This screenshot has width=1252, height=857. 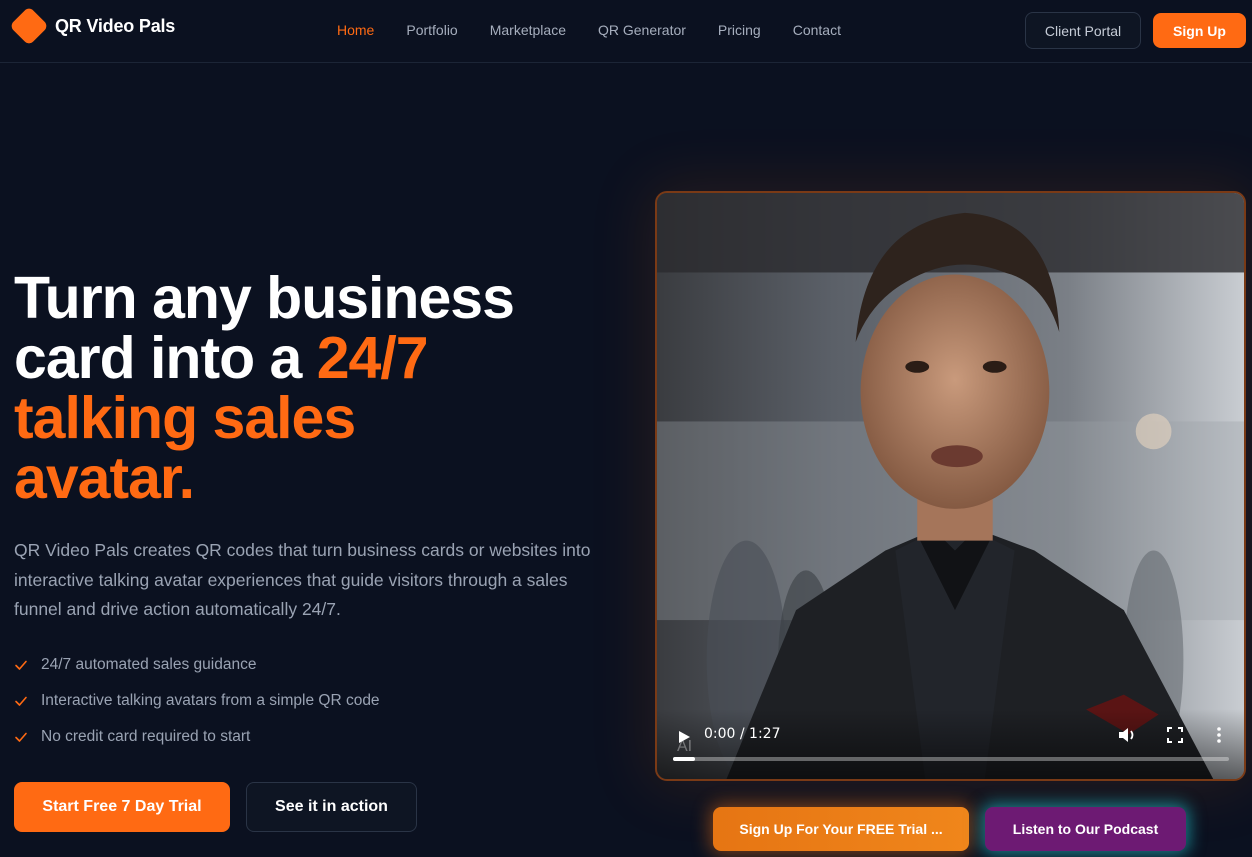 I want to click on feature-item: 24/7 automated sales guidance, so click(x=197, y=665).